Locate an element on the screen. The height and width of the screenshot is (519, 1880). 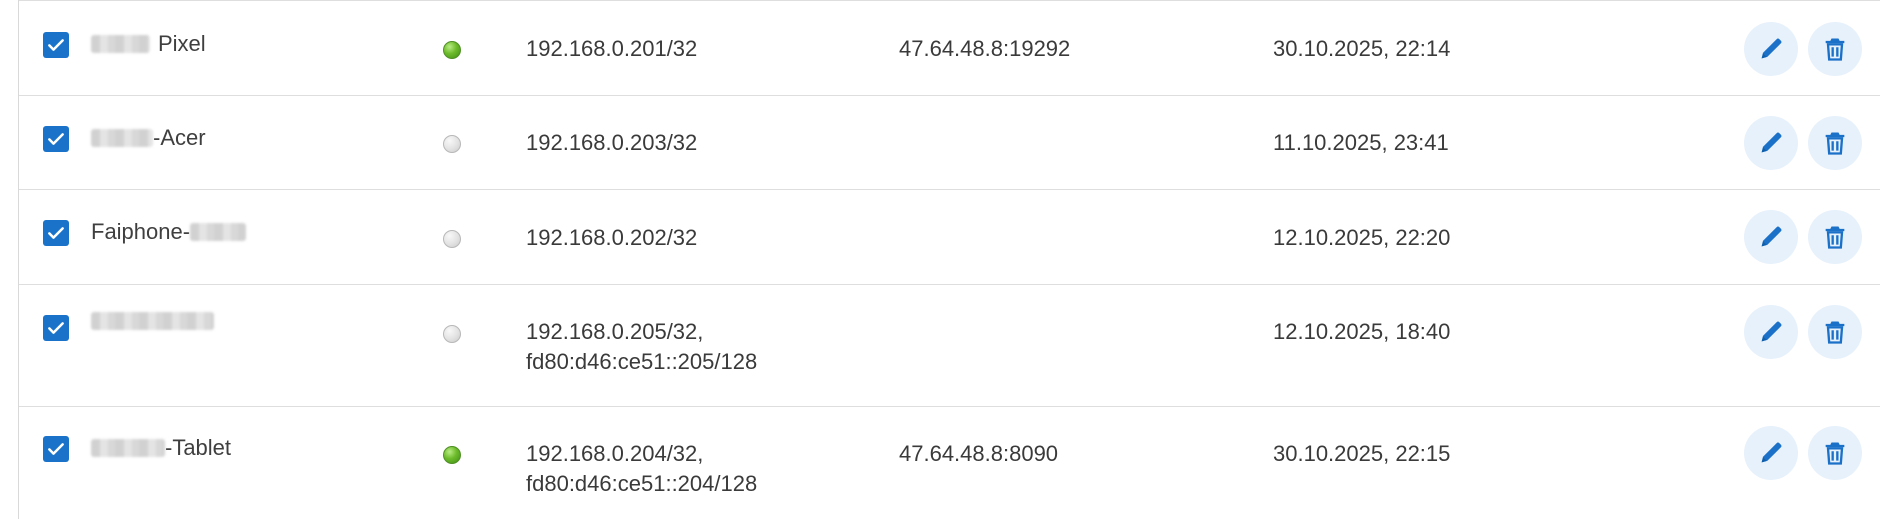
allowed-ips: 192.168.0.202/32 is located at coordinates (612, 237).